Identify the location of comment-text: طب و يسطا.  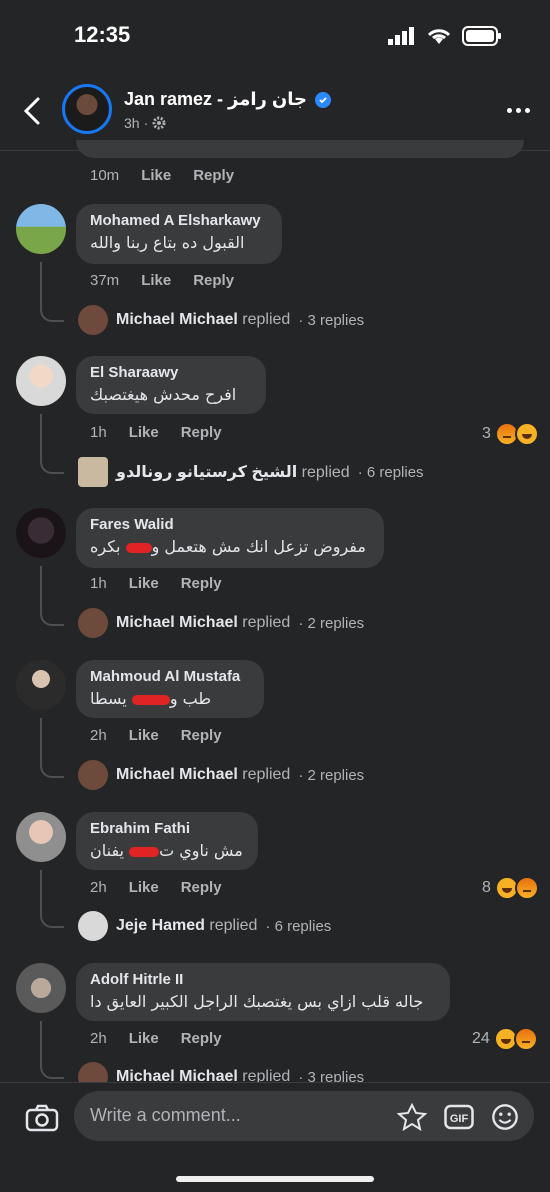
(151, 698).